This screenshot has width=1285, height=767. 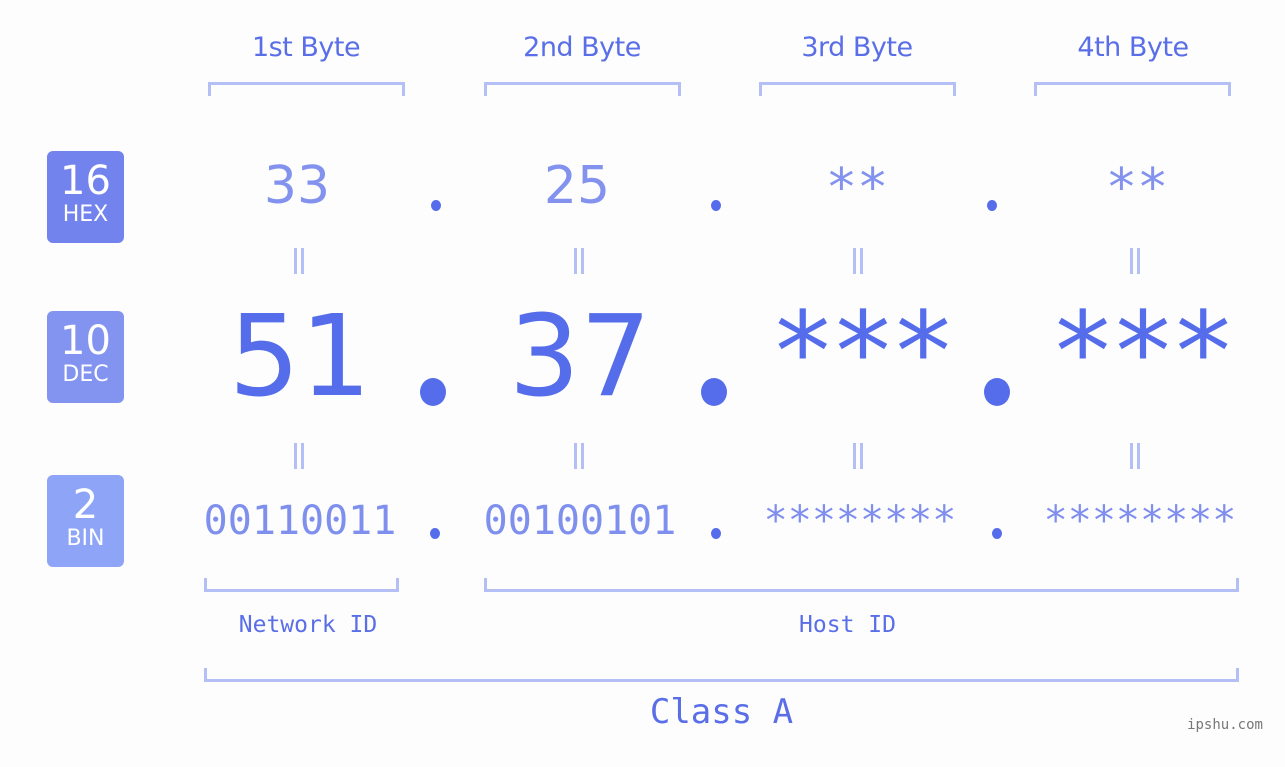 I want to click on dec-octet-4: ***, so click(x=1143, y=352).